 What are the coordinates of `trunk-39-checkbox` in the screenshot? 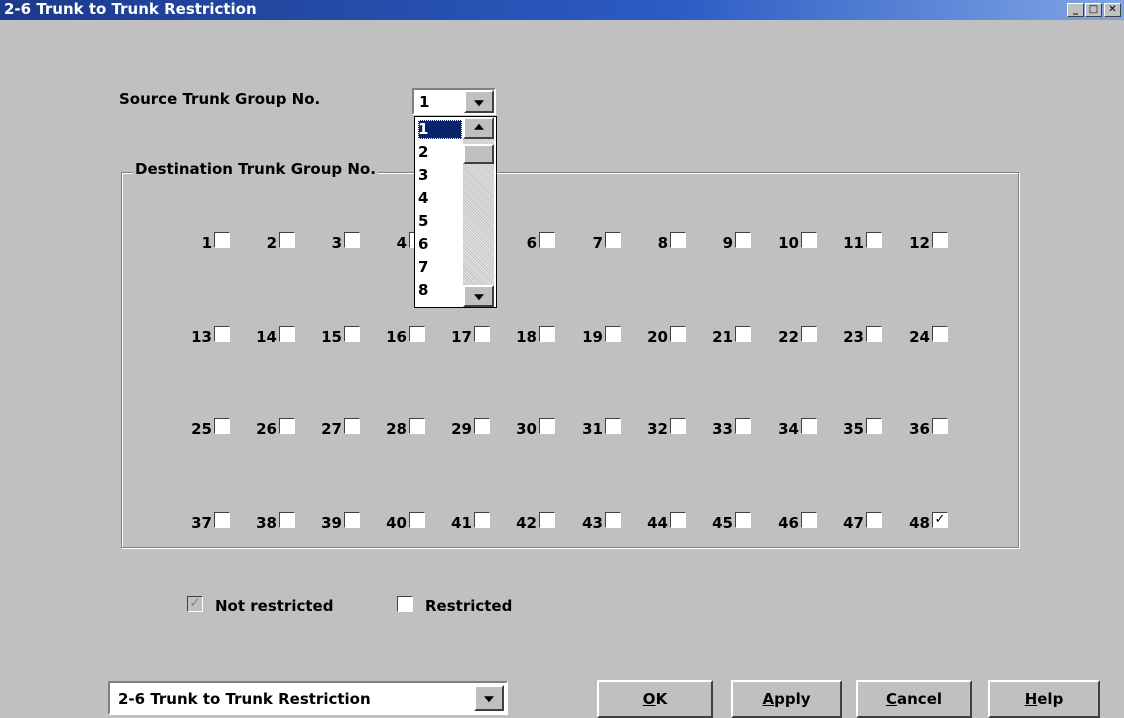 It's located at (352, 520).